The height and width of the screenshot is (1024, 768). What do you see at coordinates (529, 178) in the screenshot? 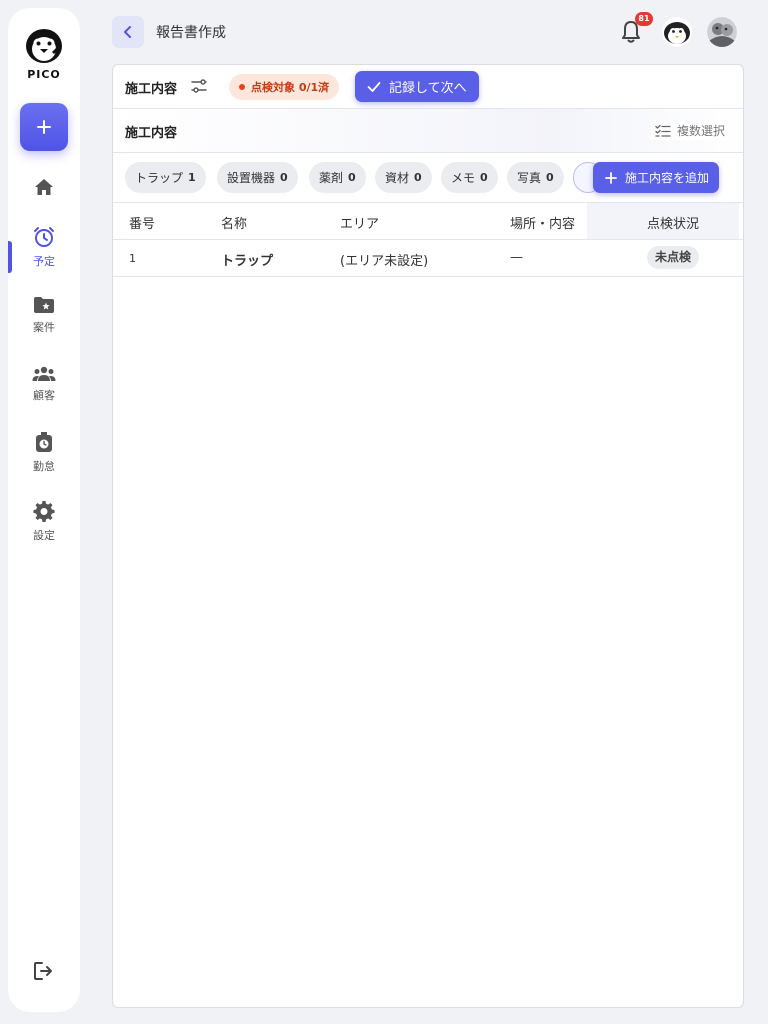
I see `chip-label: 写真` at bounding box center [529, 178].